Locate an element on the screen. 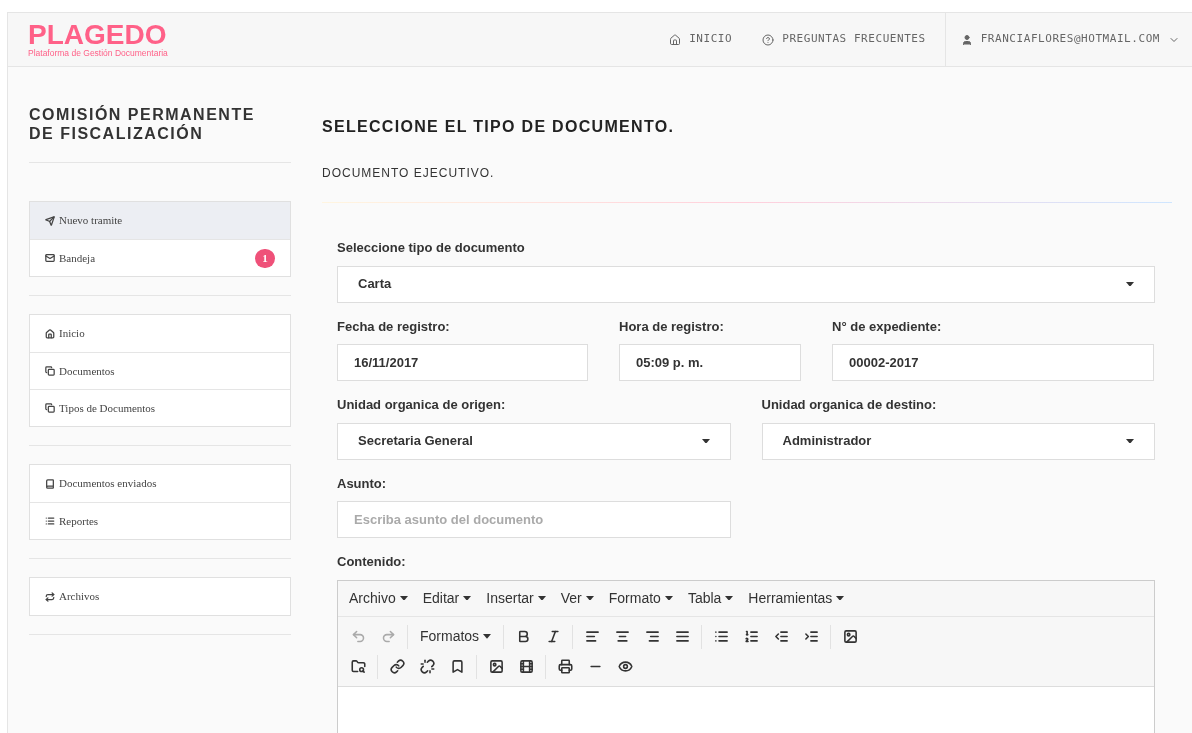 The height and width of the screenshot is (733, 1192). editor-menu-item: Insertar is located at coordinates (516, 598).